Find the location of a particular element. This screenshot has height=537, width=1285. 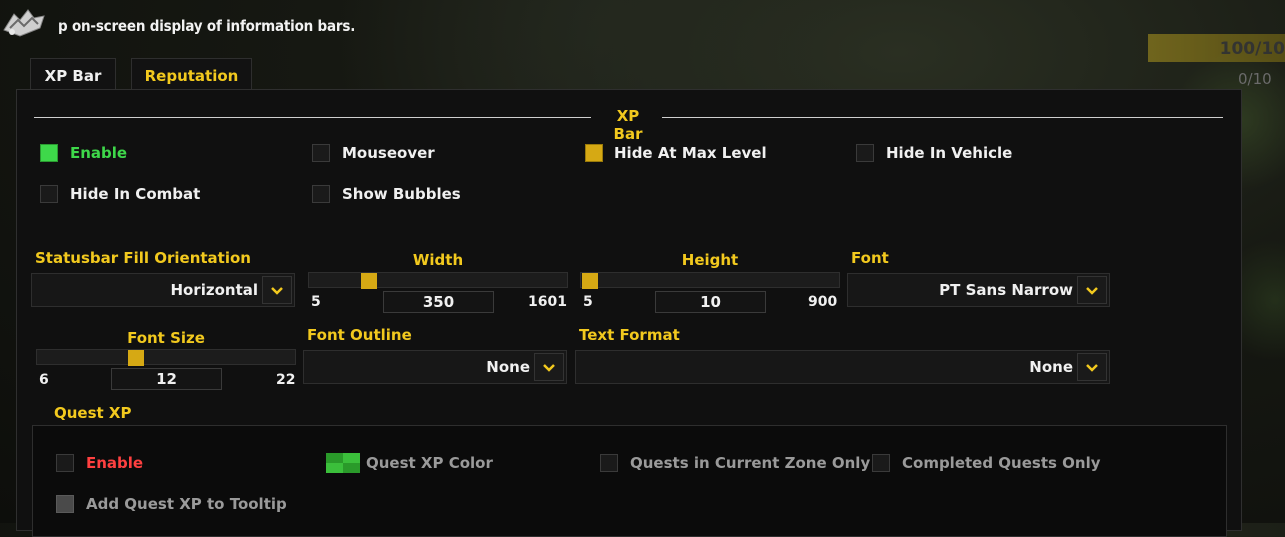

quest-xp-color-label: Quest XP Color is located at coordinates (429, 463).